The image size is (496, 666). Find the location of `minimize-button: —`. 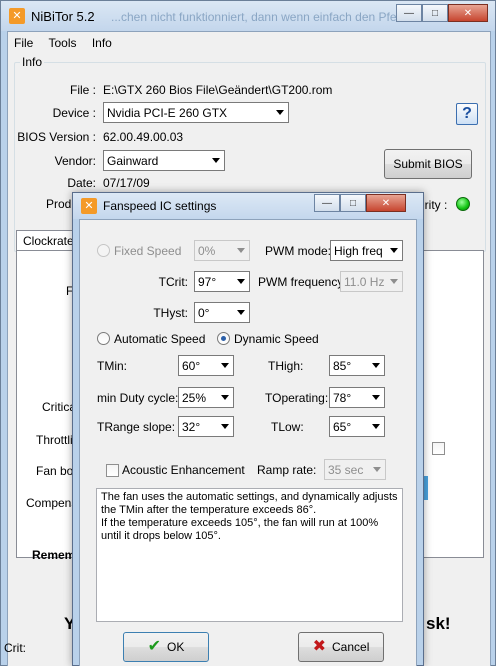

minimize-button: — is located at coordinates (409, 13).